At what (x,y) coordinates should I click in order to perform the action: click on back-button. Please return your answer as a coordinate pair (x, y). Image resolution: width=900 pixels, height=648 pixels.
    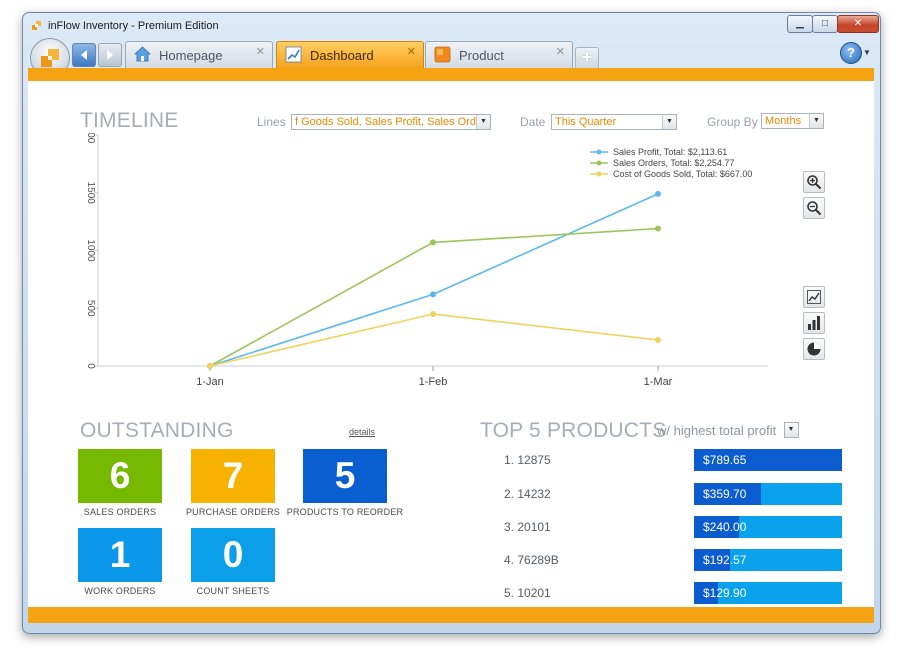
    Looking at the image, I should click on (84, 55).